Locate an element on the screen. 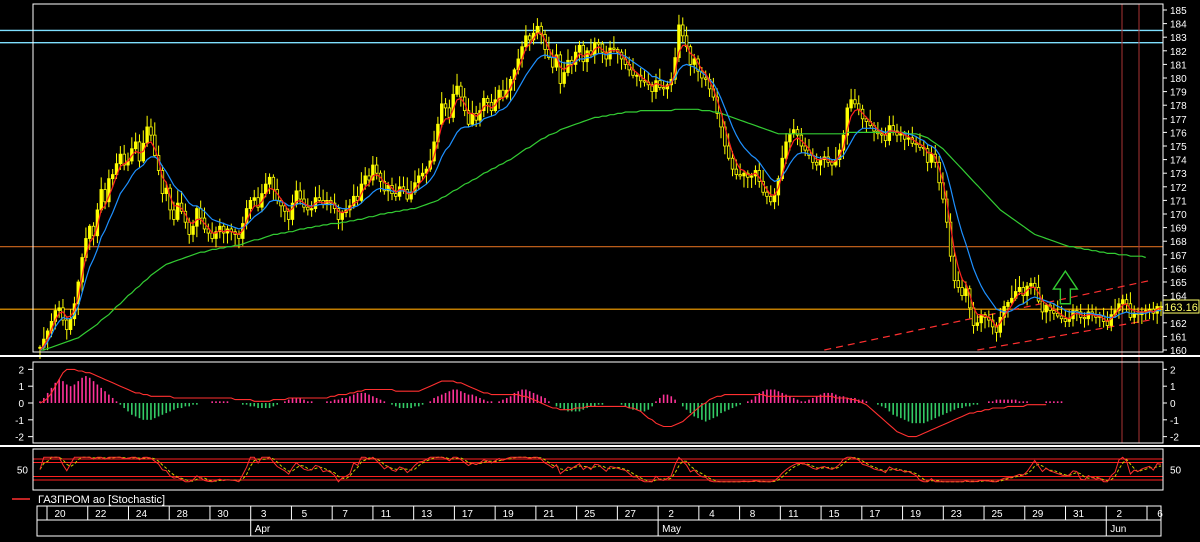 Image resolution: width=1200 pixels, height=542 pixels. price-tick-label: 177 is located at coordinates (1178, 120).